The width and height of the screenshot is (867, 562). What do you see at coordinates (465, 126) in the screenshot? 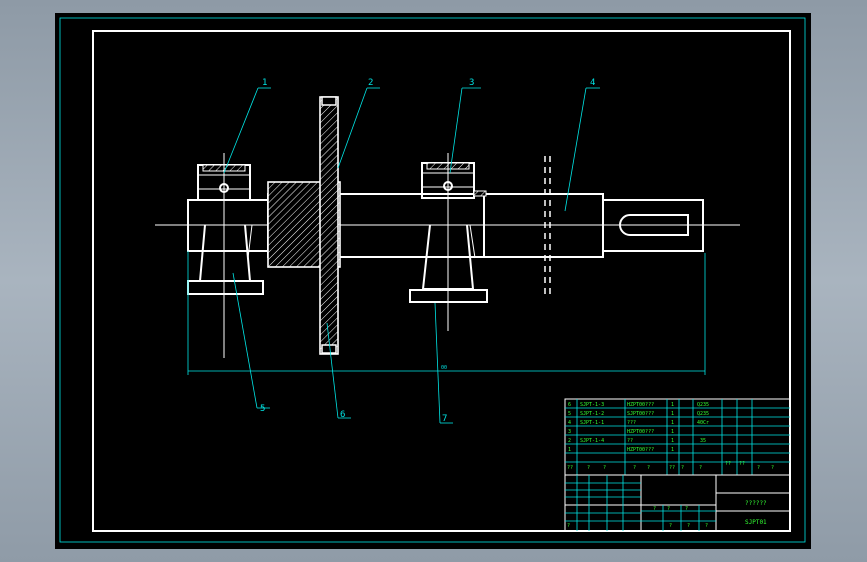
I see `callout-3: 3` at bounding box center [465, 126].